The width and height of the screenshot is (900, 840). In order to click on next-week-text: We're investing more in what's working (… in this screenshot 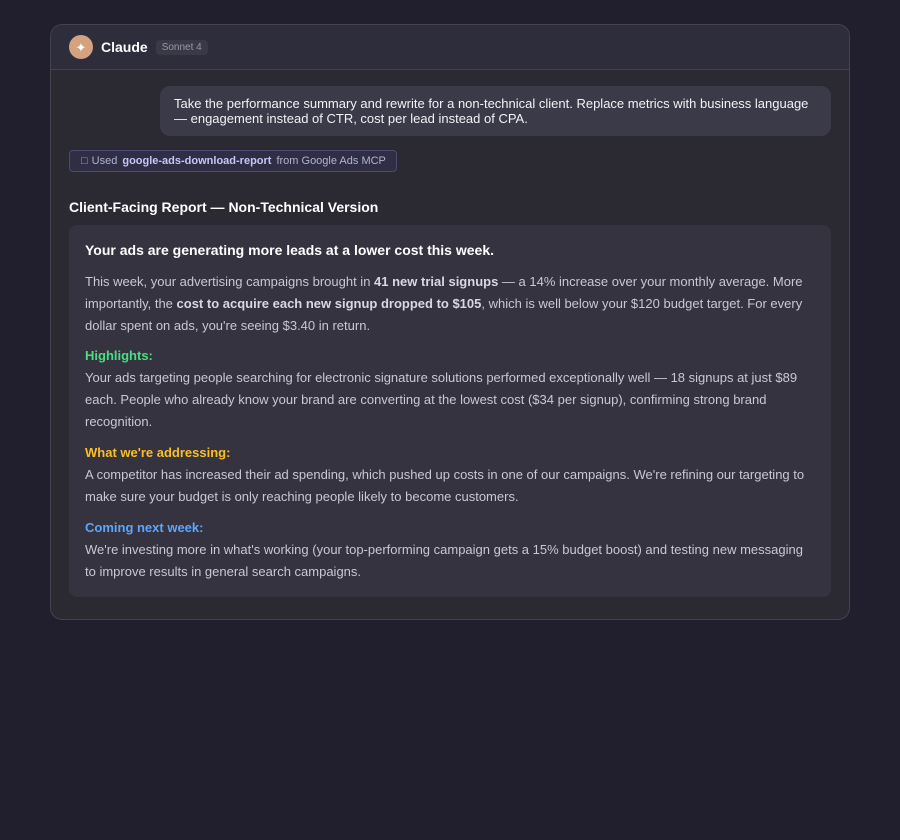, I will do `click(444, 560)`.